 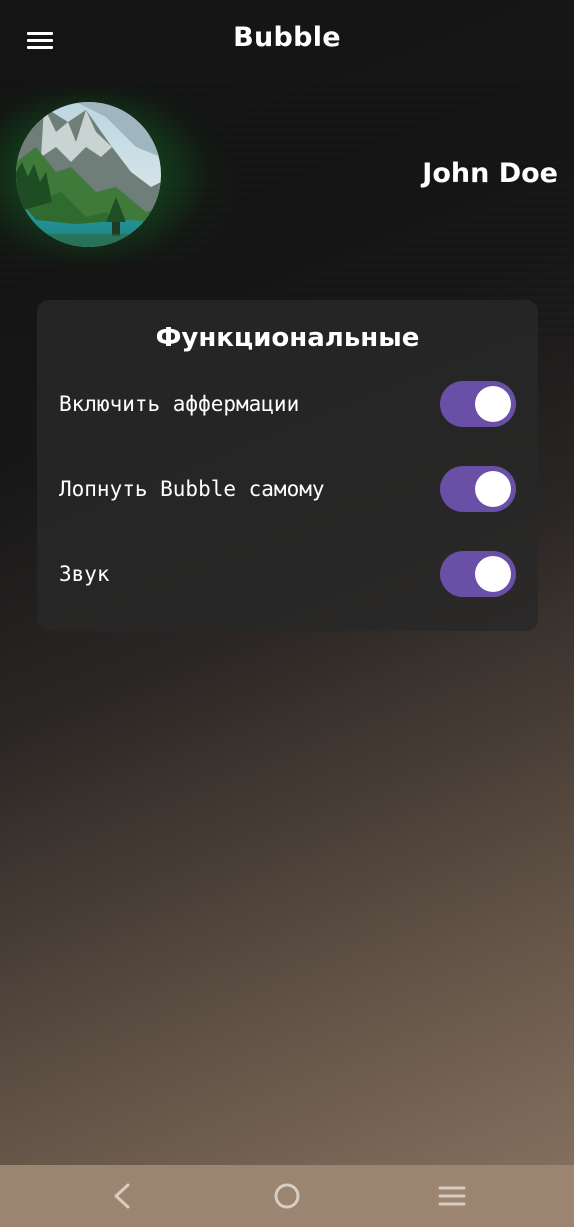 I want to click on home-circle-icon, so click(x=287, y=1196).